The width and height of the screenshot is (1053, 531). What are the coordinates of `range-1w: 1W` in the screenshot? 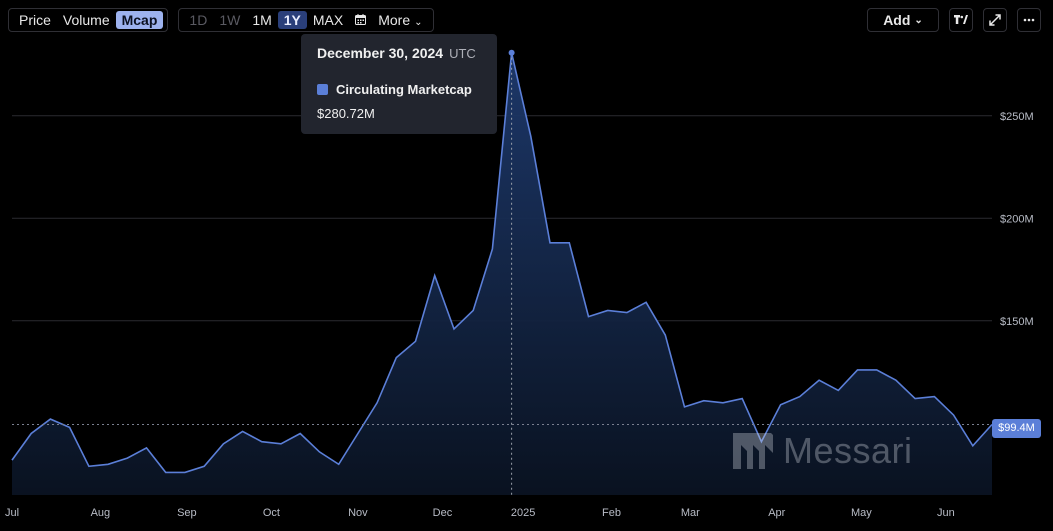 It's located at (229, 20).